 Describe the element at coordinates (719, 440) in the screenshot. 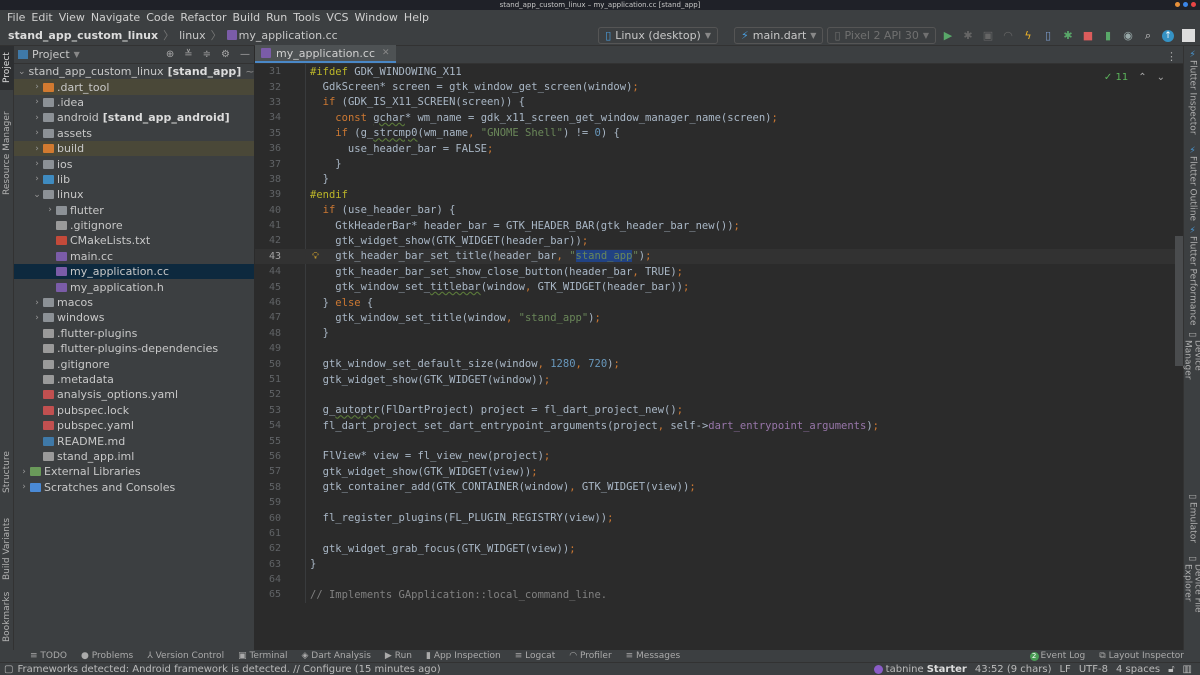

I see `code-line: 55` at that location.